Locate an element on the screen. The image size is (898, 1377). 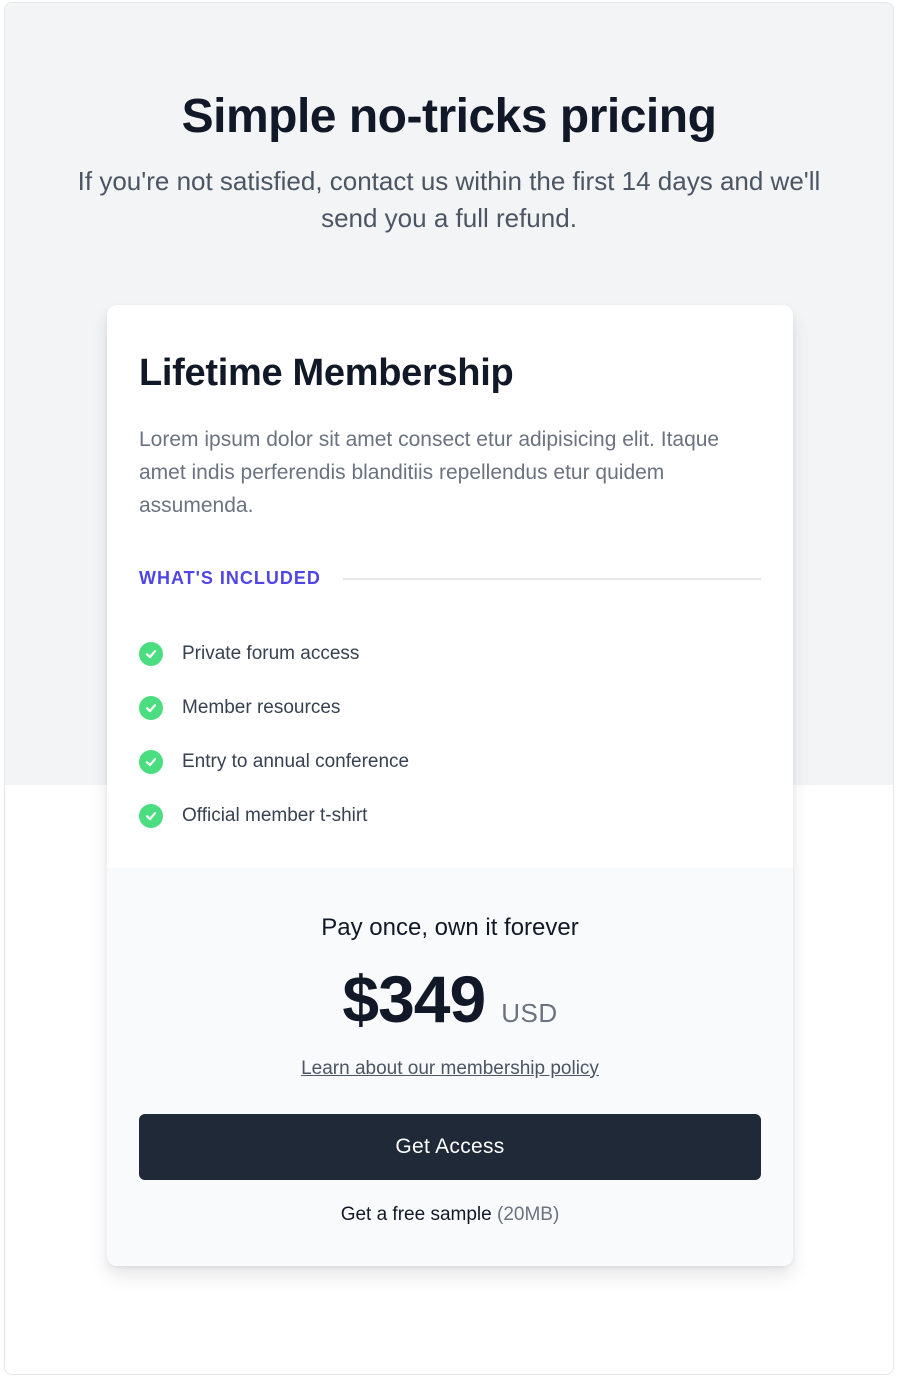
feature-label: Member resources is located at coordinates (261, 707).